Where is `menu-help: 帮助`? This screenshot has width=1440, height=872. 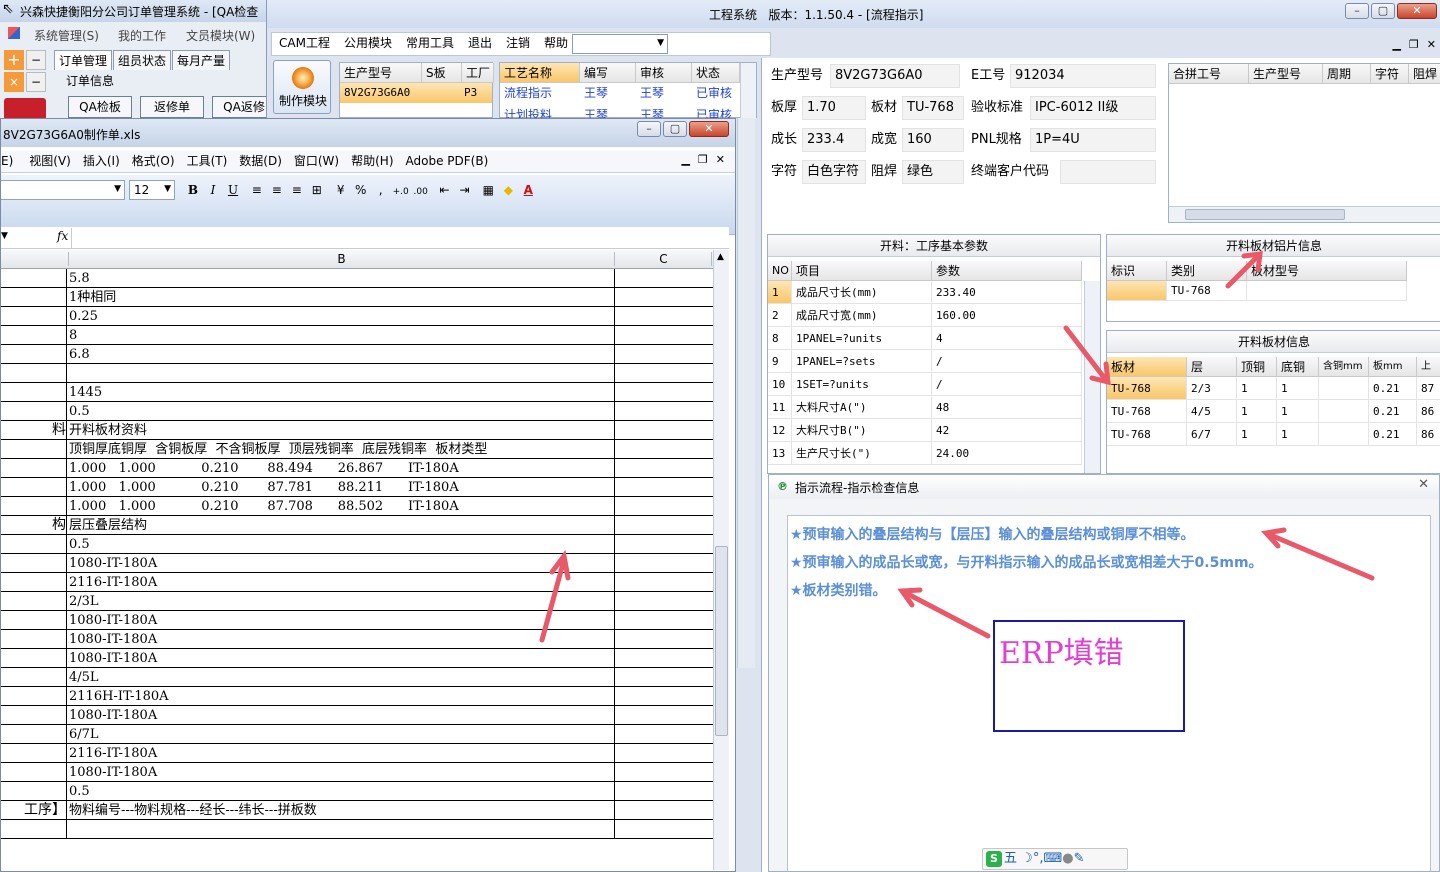 menu-help: 帮助 is located at coordinates (556, 43).